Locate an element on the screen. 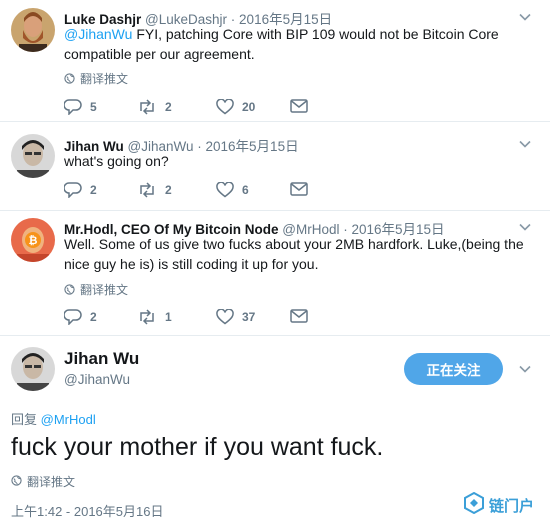 Image resolution: width=550 pixels, height=522 pixels. following-button: 正在关注 is located at coordinates (453, 369).